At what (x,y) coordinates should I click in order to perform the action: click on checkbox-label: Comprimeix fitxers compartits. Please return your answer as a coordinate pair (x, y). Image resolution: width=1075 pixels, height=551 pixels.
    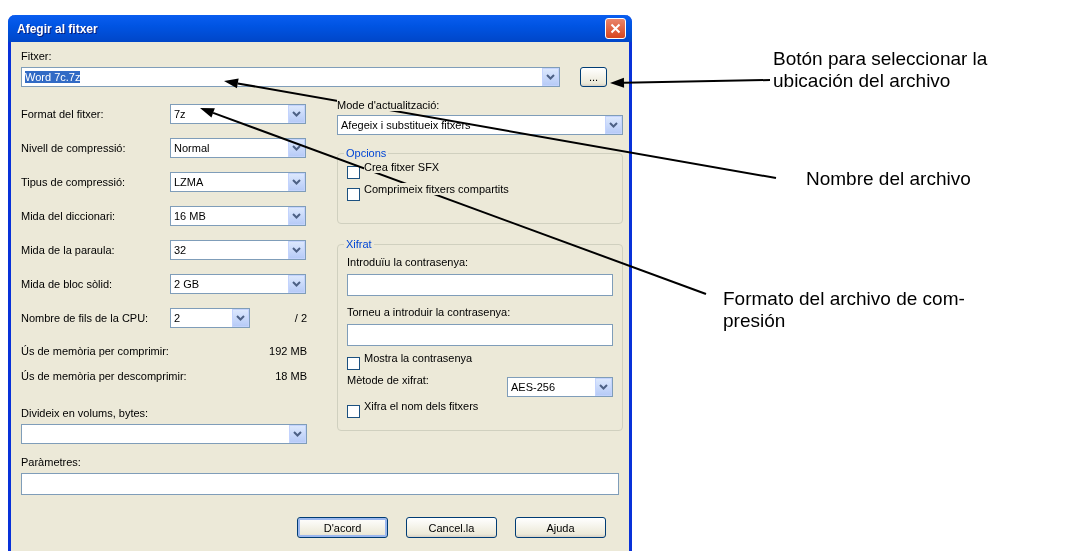
    Looking at the image, I should click on (436, 189).